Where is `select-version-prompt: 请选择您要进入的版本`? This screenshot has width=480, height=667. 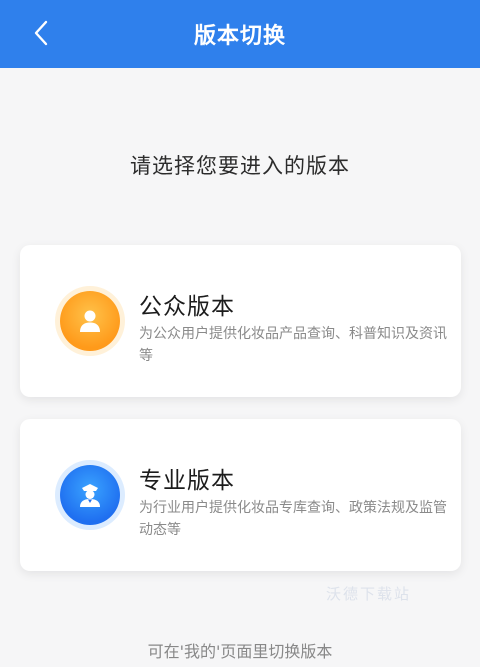
select-version-prompt: 请选择您要进入的版本 is located at coordinates (240, 166).